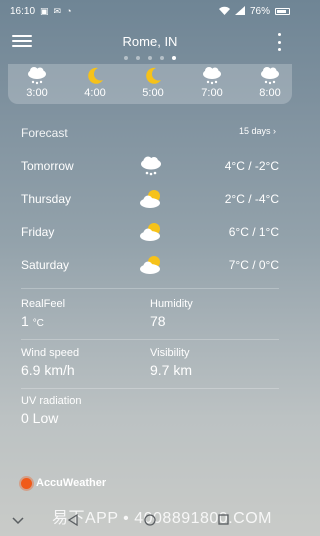 This screenshot has width=320, height=536. Describe the element at coordinates (47, 166) in the screenshot. I see `forecast-day: Tomorrow` at that location.